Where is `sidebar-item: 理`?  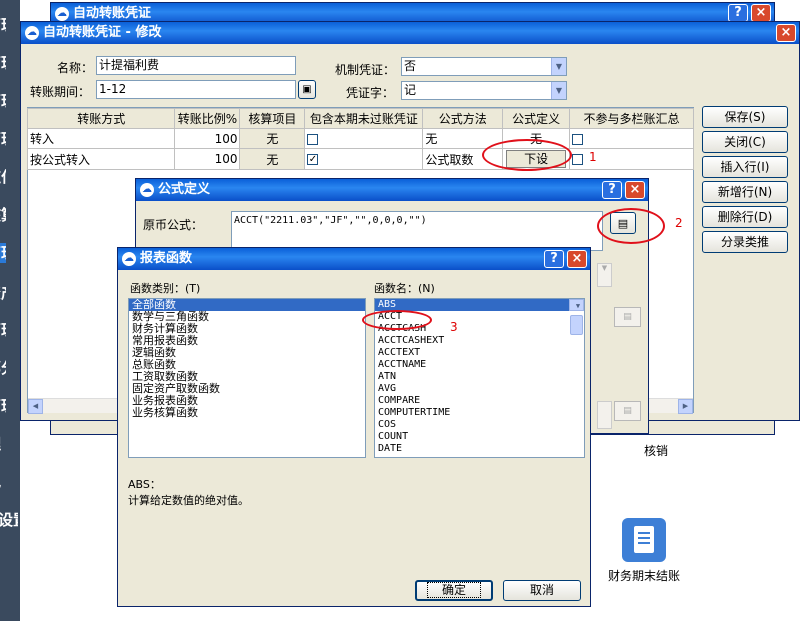 sidebar-item: 理 is located at coordinates (3, 444).